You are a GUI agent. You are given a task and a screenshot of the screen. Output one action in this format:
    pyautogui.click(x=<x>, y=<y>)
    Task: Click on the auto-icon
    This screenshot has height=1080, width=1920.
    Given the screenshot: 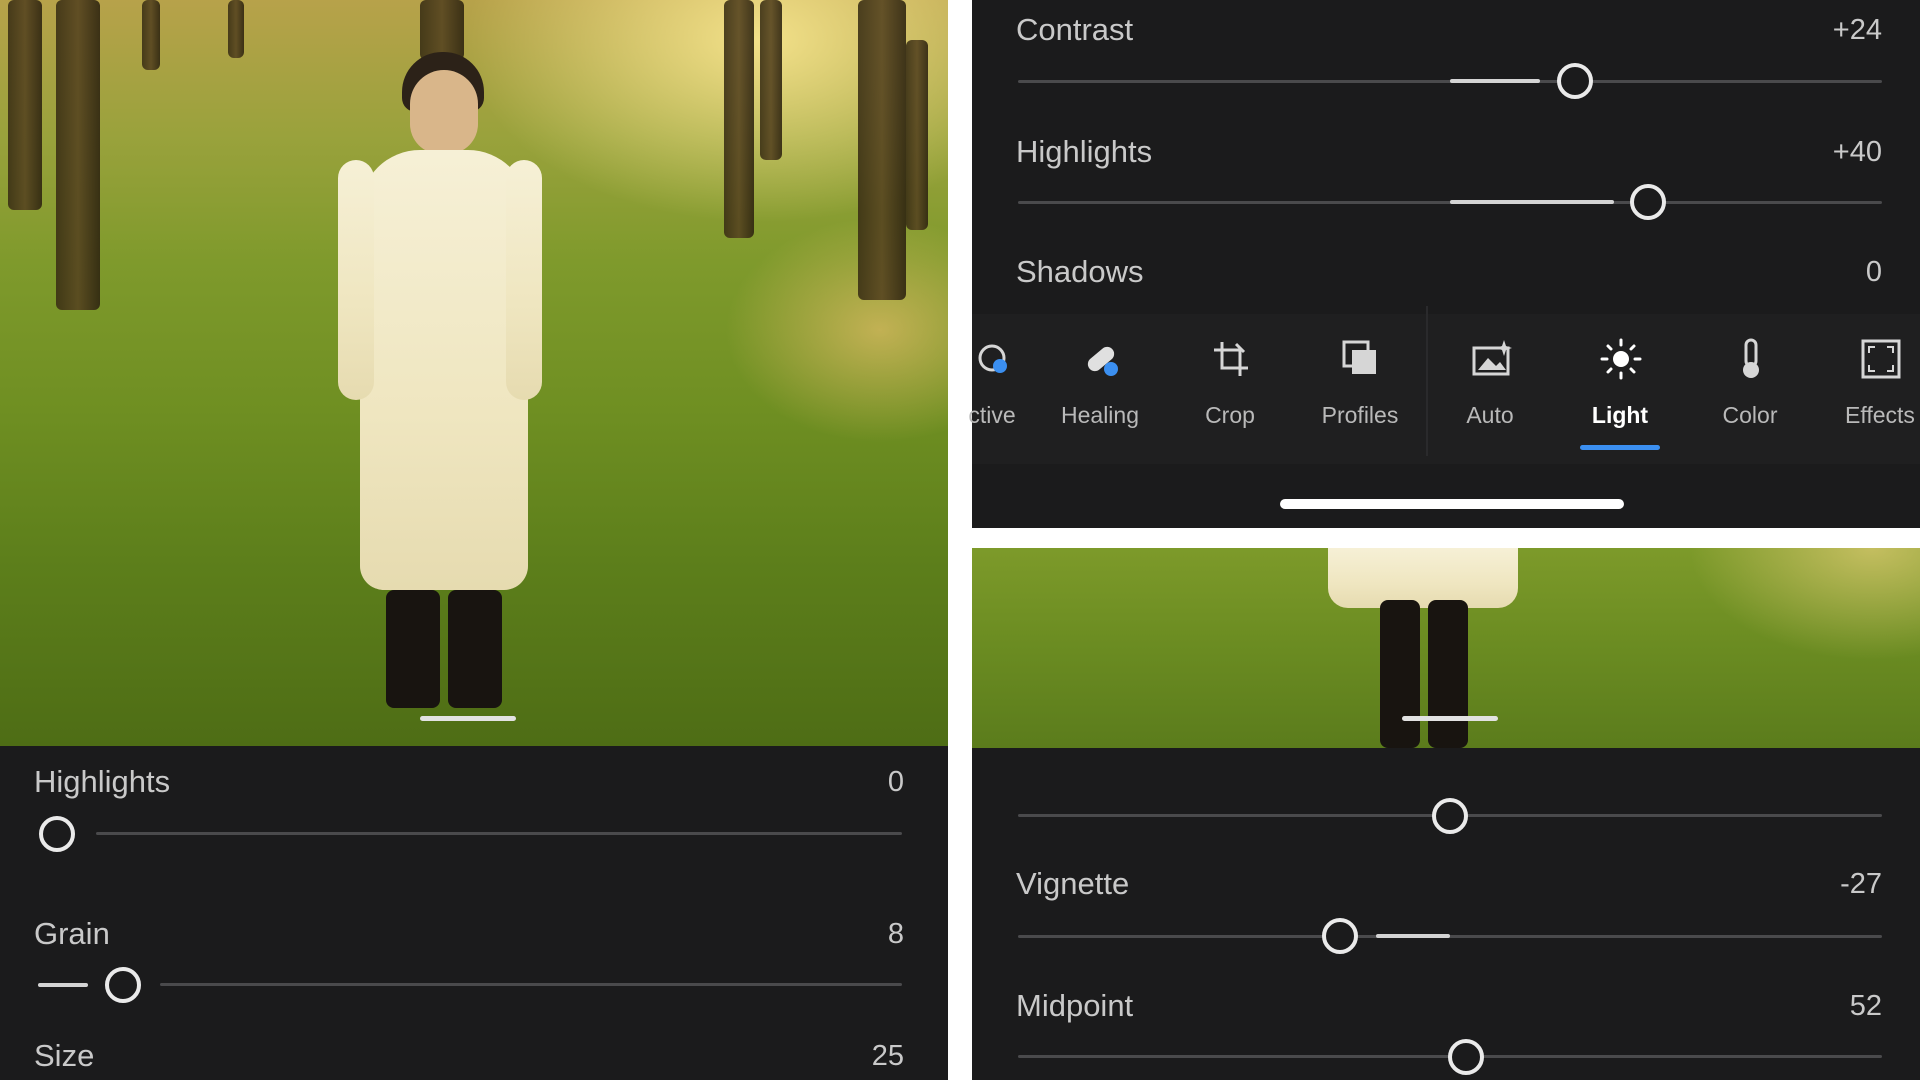 What is the action you would take?
    pyautogui.click(x=1492, y=358)
    